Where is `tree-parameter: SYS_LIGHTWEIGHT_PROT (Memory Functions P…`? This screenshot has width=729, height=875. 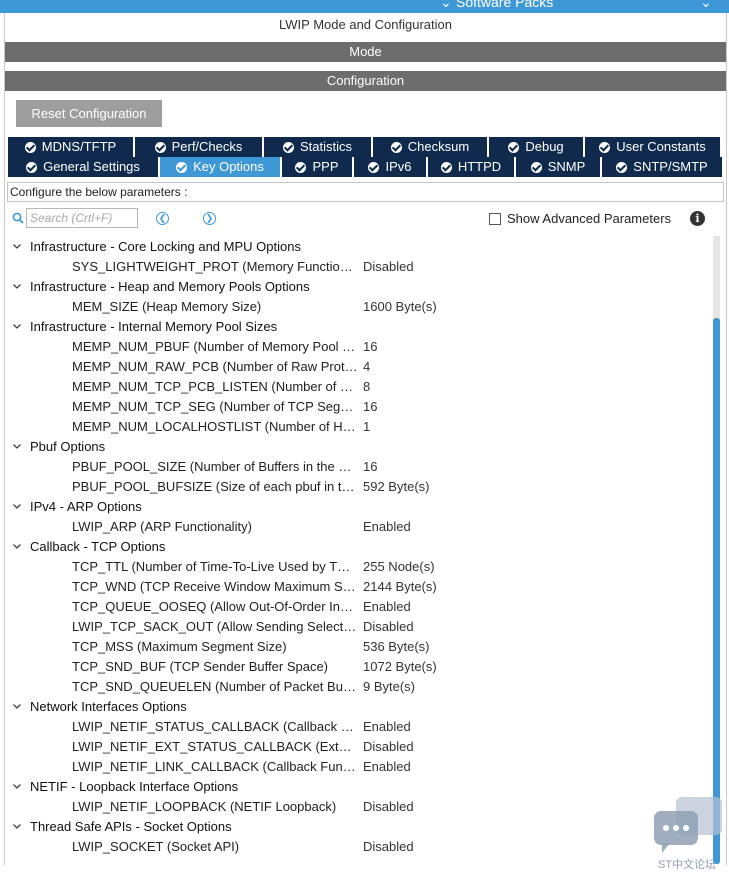
tree-parameter: SYS_LIGHTWEIGHT_PROT (Memory Functions P… is located at coordinates (358, 267).